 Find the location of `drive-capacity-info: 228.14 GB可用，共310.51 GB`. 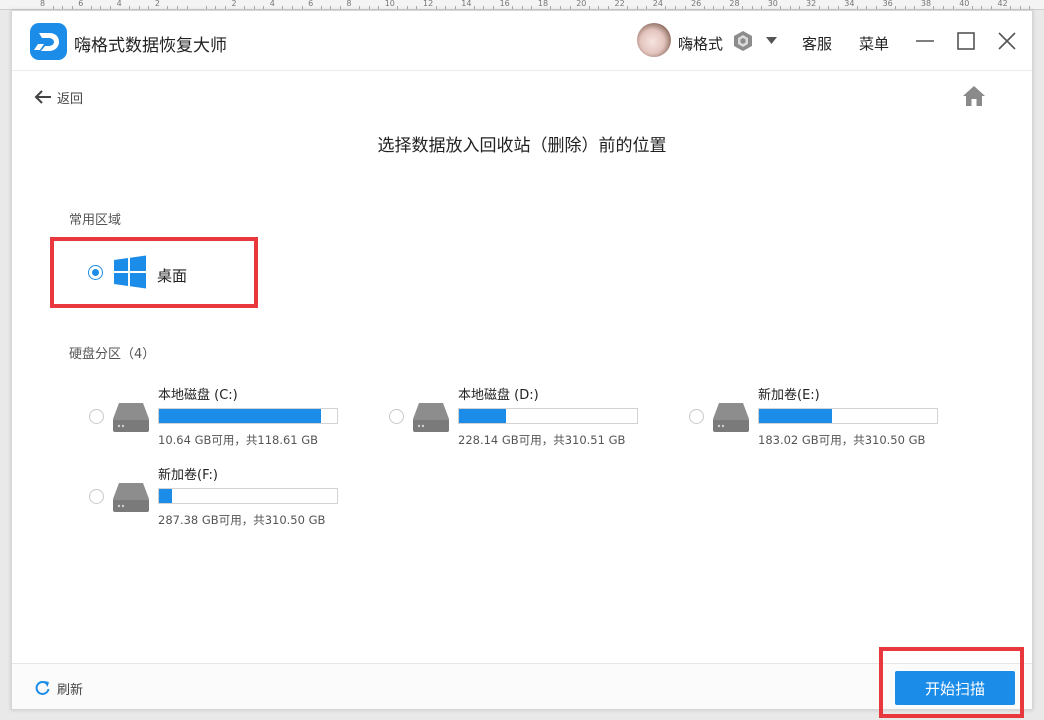

drive-capacity-info: 228.14 GB可用，共310.51 GB is located at coordinates (542, 440).